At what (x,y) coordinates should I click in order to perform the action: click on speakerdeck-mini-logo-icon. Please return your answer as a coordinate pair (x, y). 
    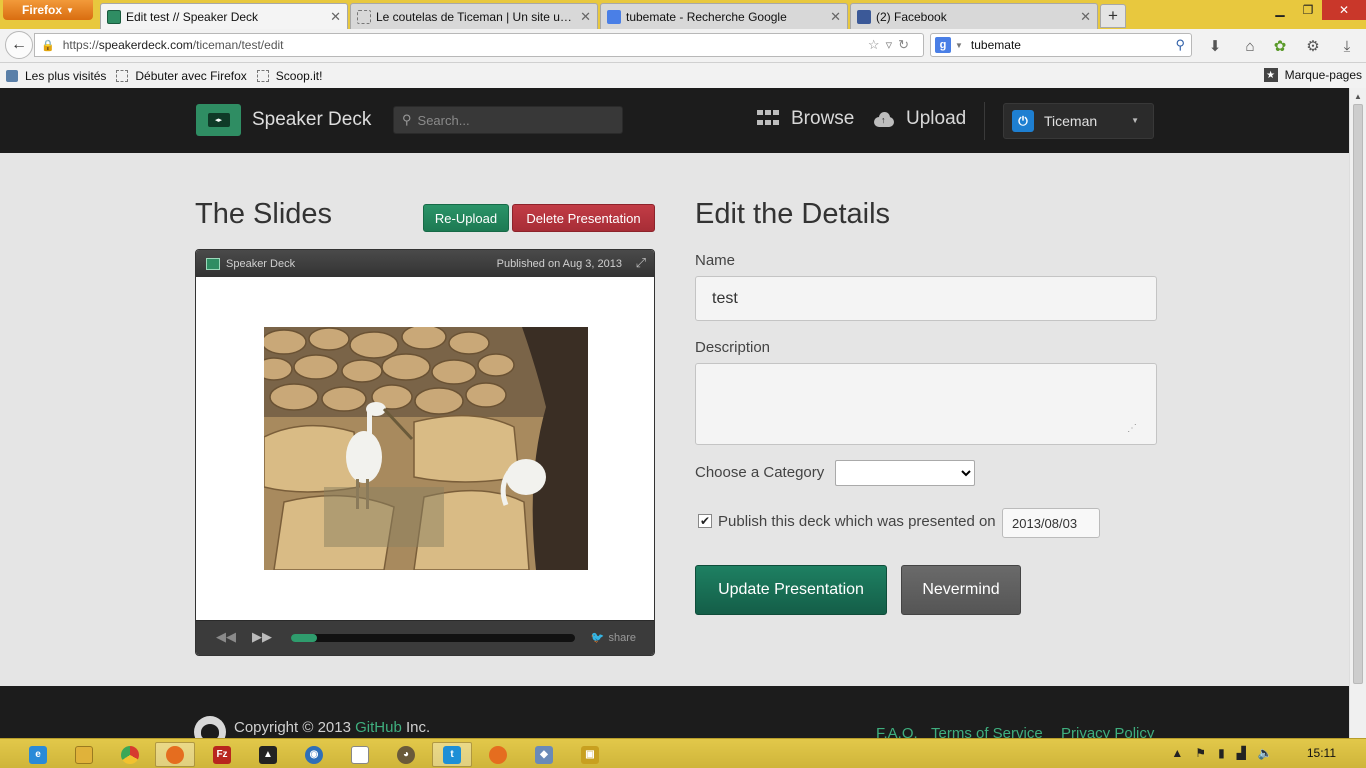
    Looking at the image, I should click on (213, 263).